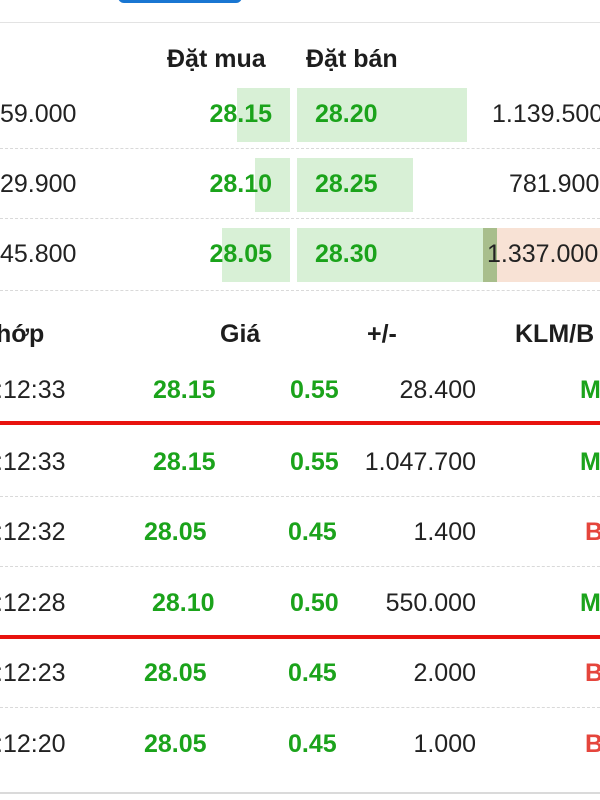  I want to click on trade-time: :12:32, so click(33, 532).